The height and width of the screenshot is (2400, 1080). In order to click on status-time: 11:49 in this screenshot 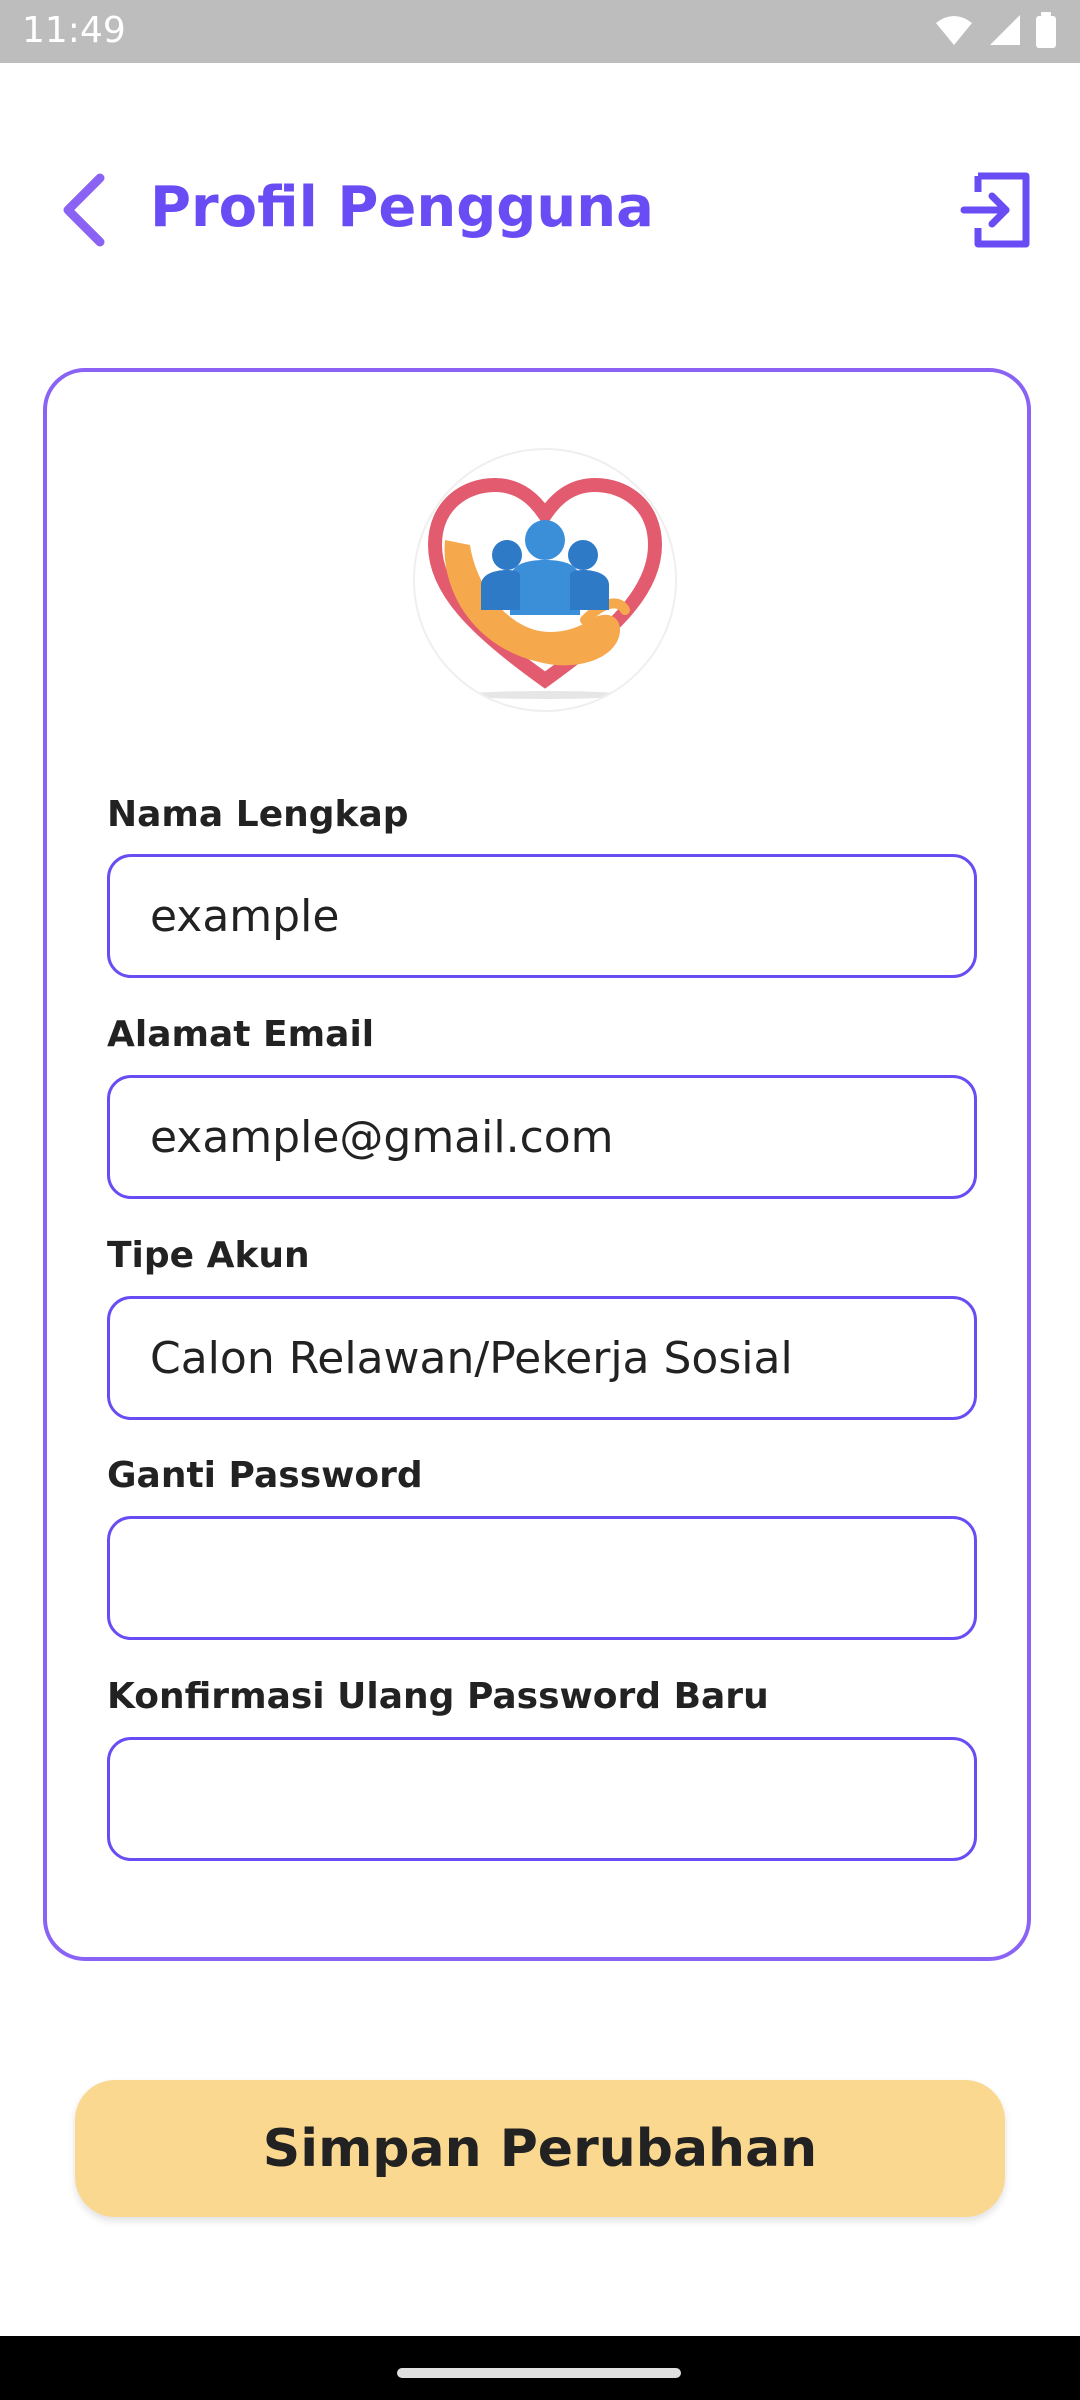, I will do `click(74, 30)`.